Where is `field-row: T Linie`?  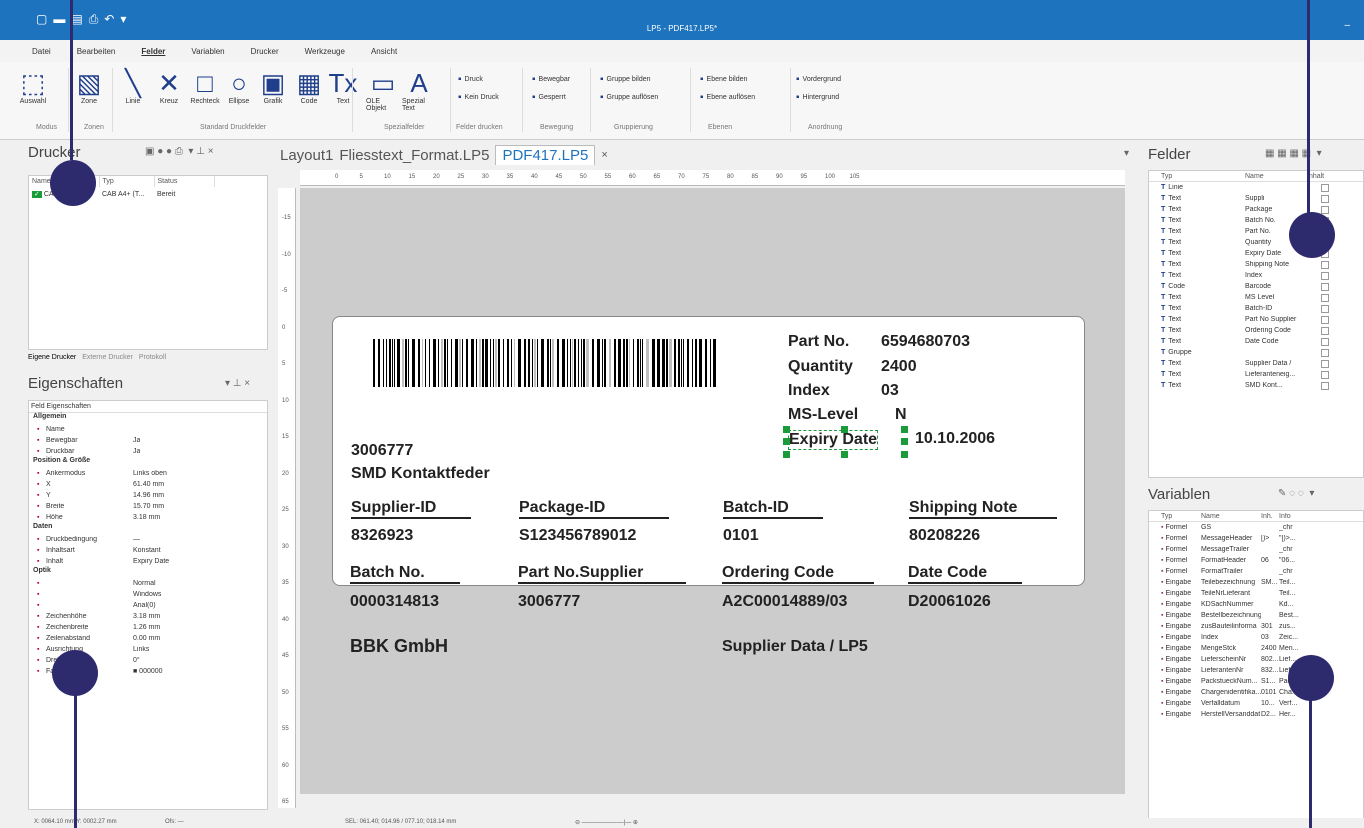
field-row: T Linie is located at coordinates (1256, 187).